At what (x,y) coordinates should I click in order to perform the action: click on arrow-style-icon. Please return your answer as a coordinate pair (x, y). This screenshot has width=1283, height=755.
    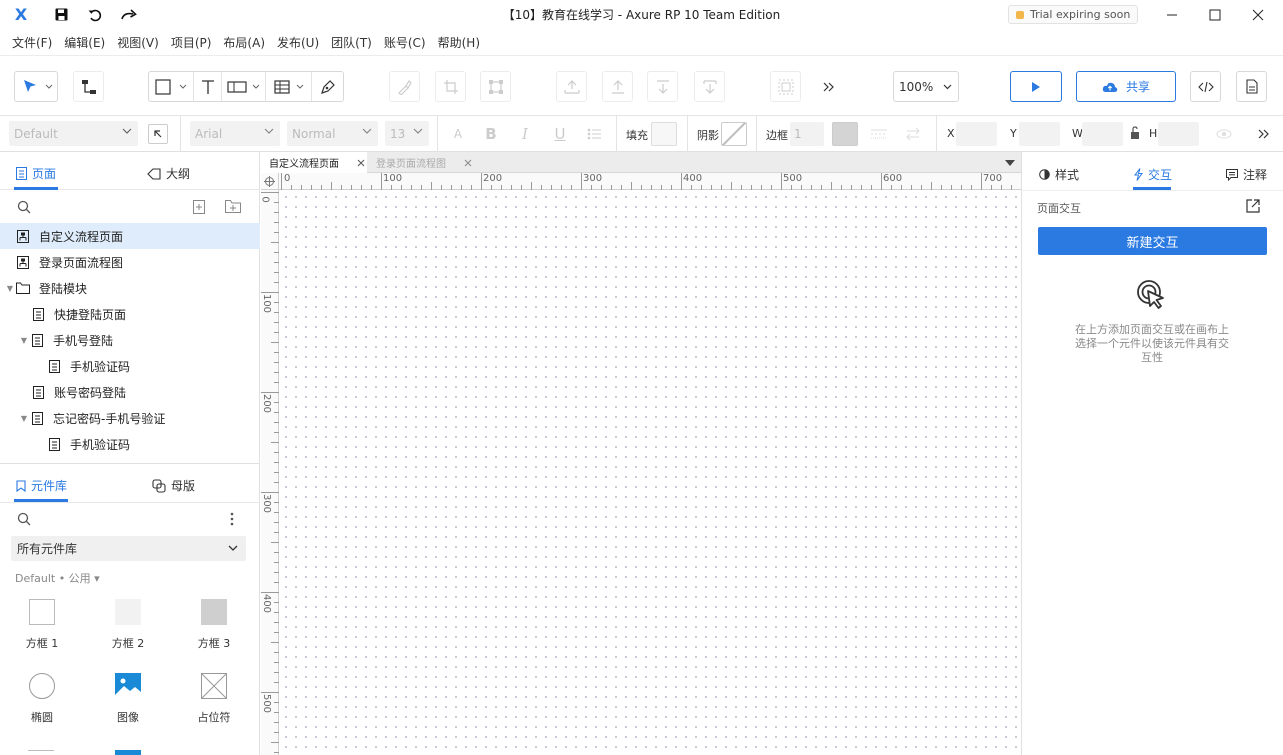
    Looking at the image, I should click on (913, 134).